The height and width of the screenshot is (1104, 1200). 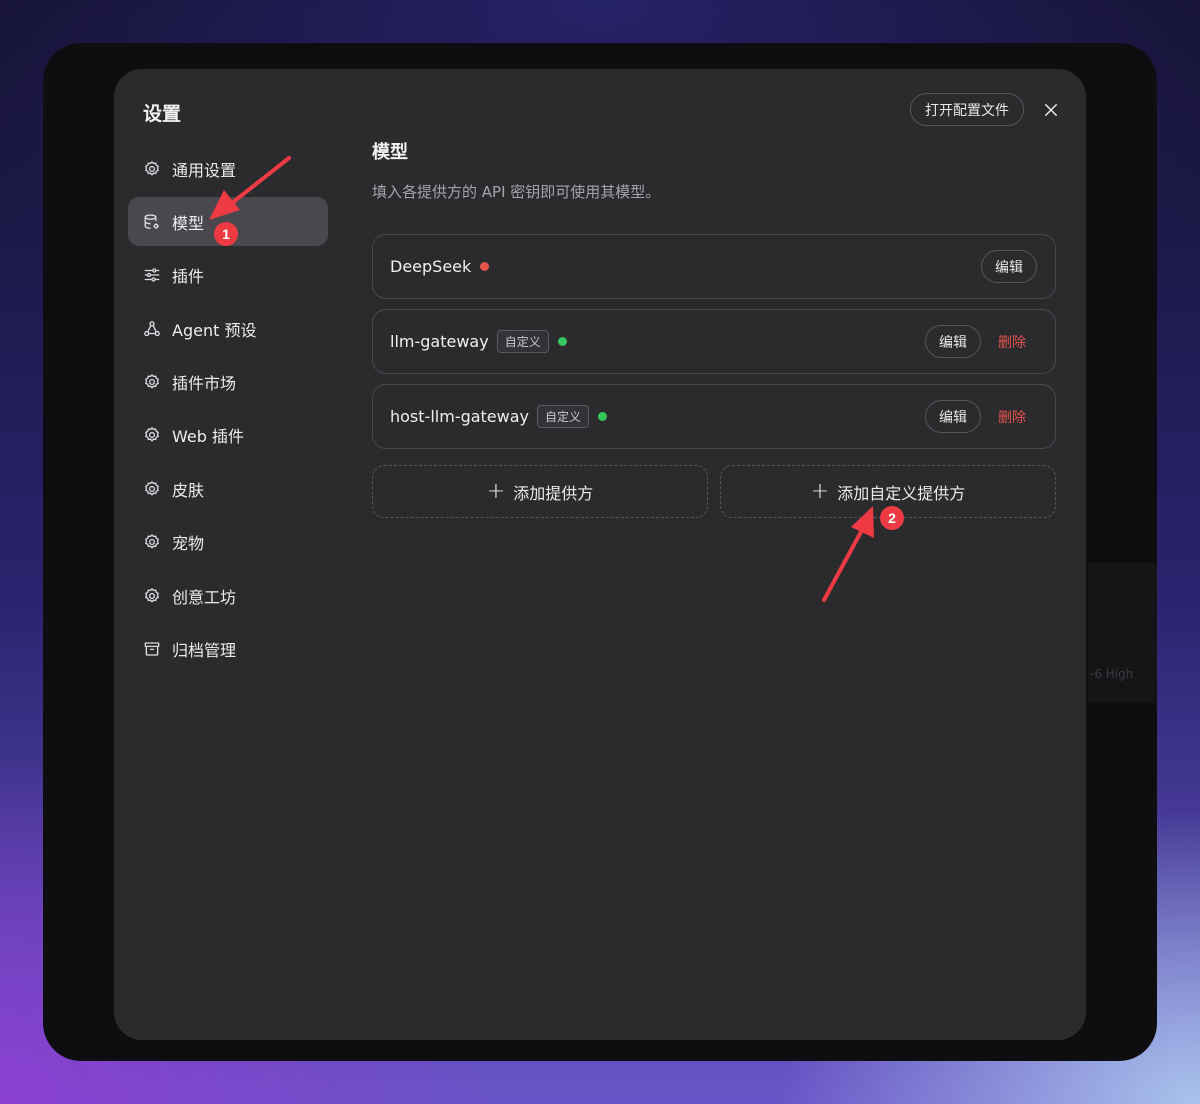 What do you see at coordinates (208, 437) in the screenshot?
I see `sidebar-item-label: Web 插件` at bounding box center [208, 437].